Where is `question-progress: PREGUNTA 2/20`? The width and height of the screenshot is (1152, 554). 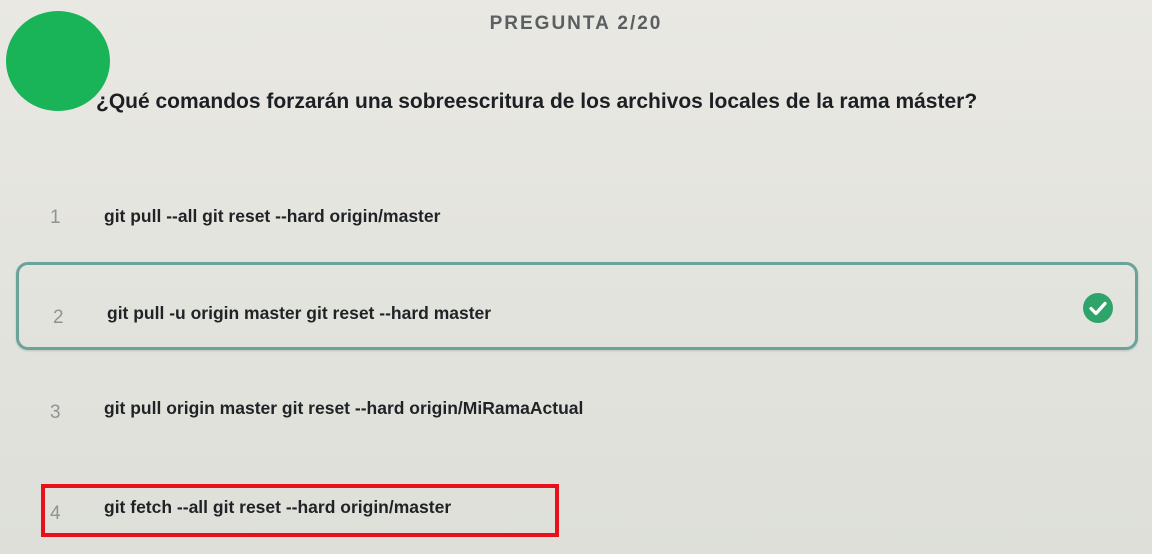 question-progress: PREGUNTA 2/20 is located at coordinates (576, 23).